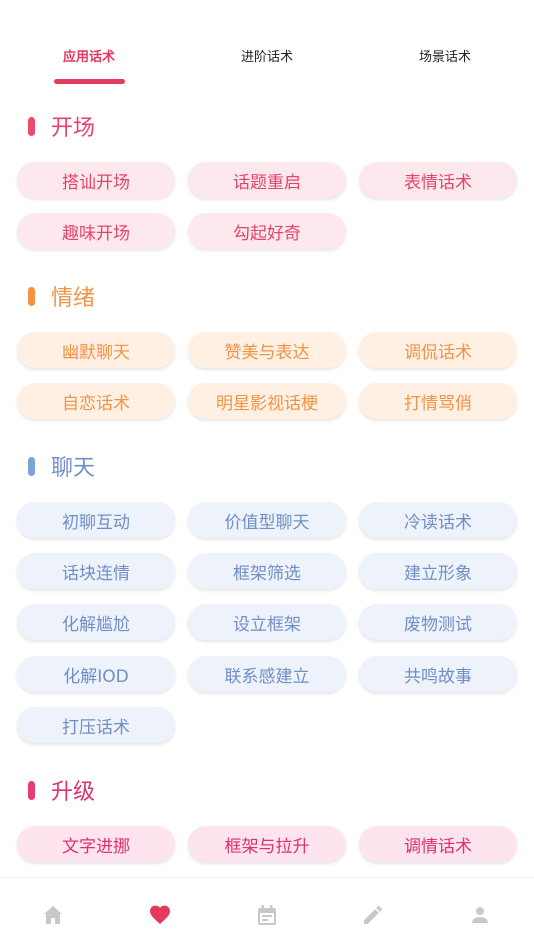 Image resolution: width=534 pixels, height=949 pixels. I want to click on chip-button: 话块连情, so click(96, 571).